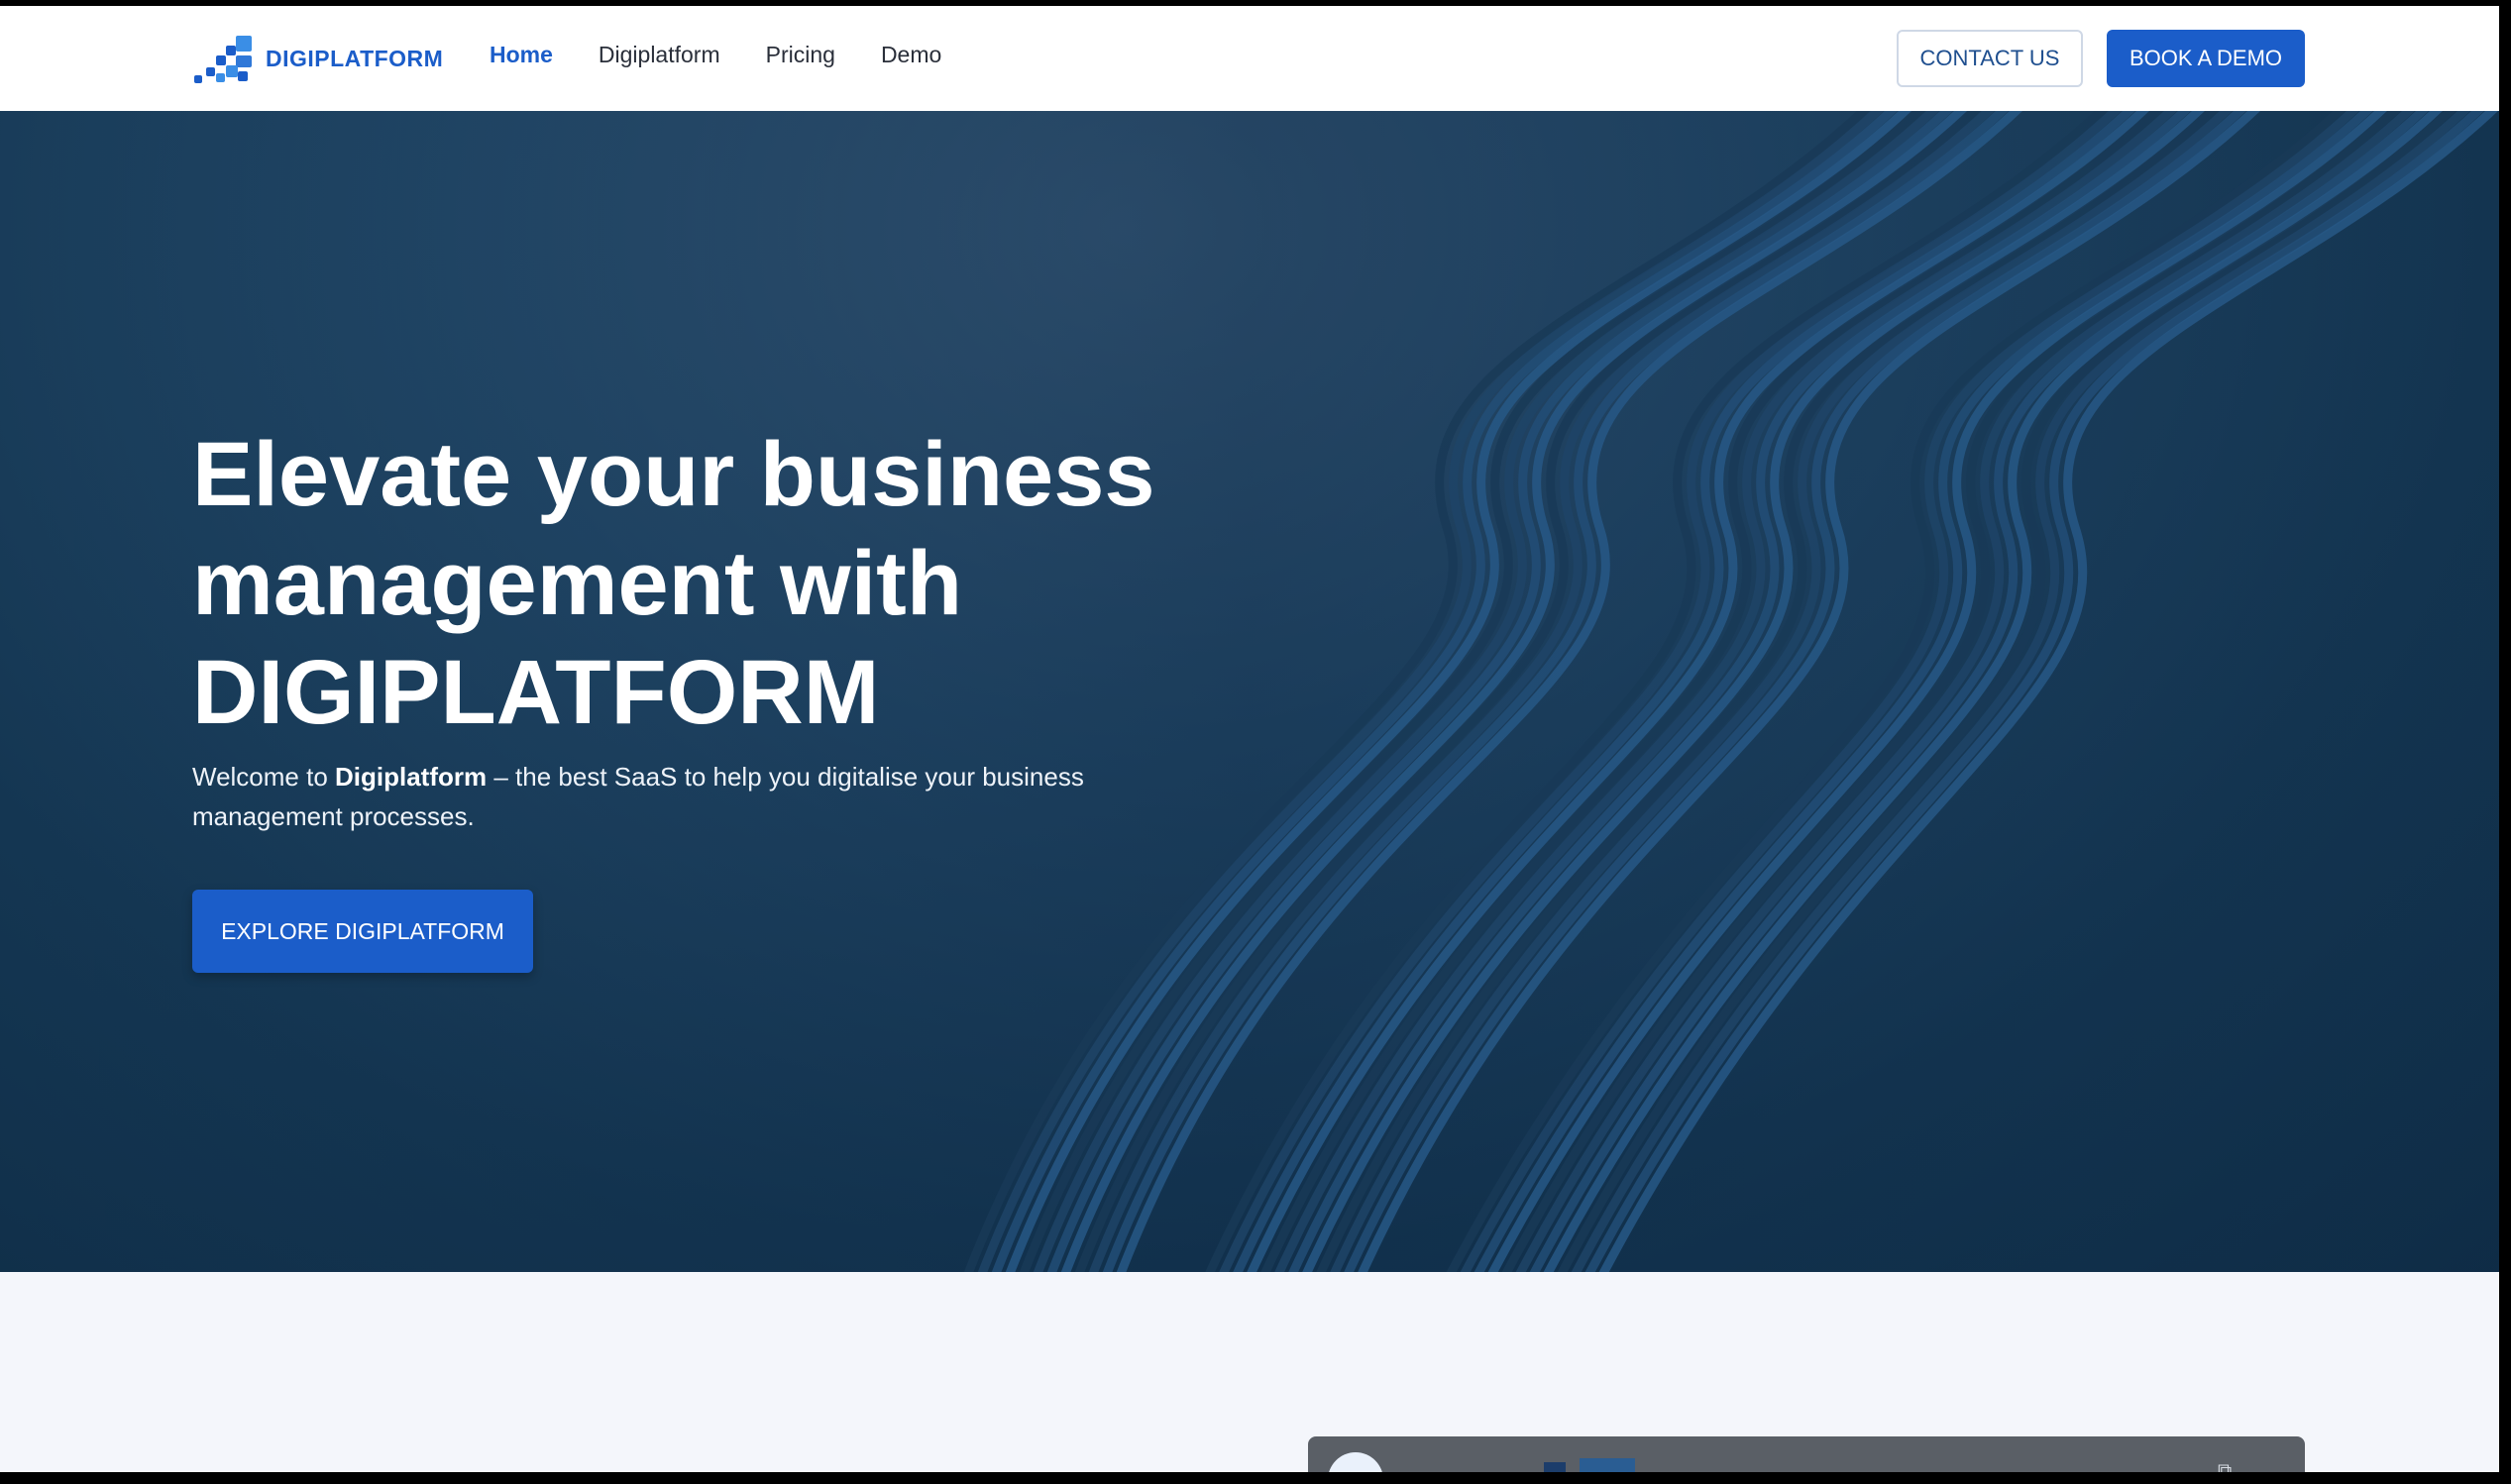 This screenshot has width=2511, height=1484. I want to click on nav-pricing: Pricing, so click(800, 55).